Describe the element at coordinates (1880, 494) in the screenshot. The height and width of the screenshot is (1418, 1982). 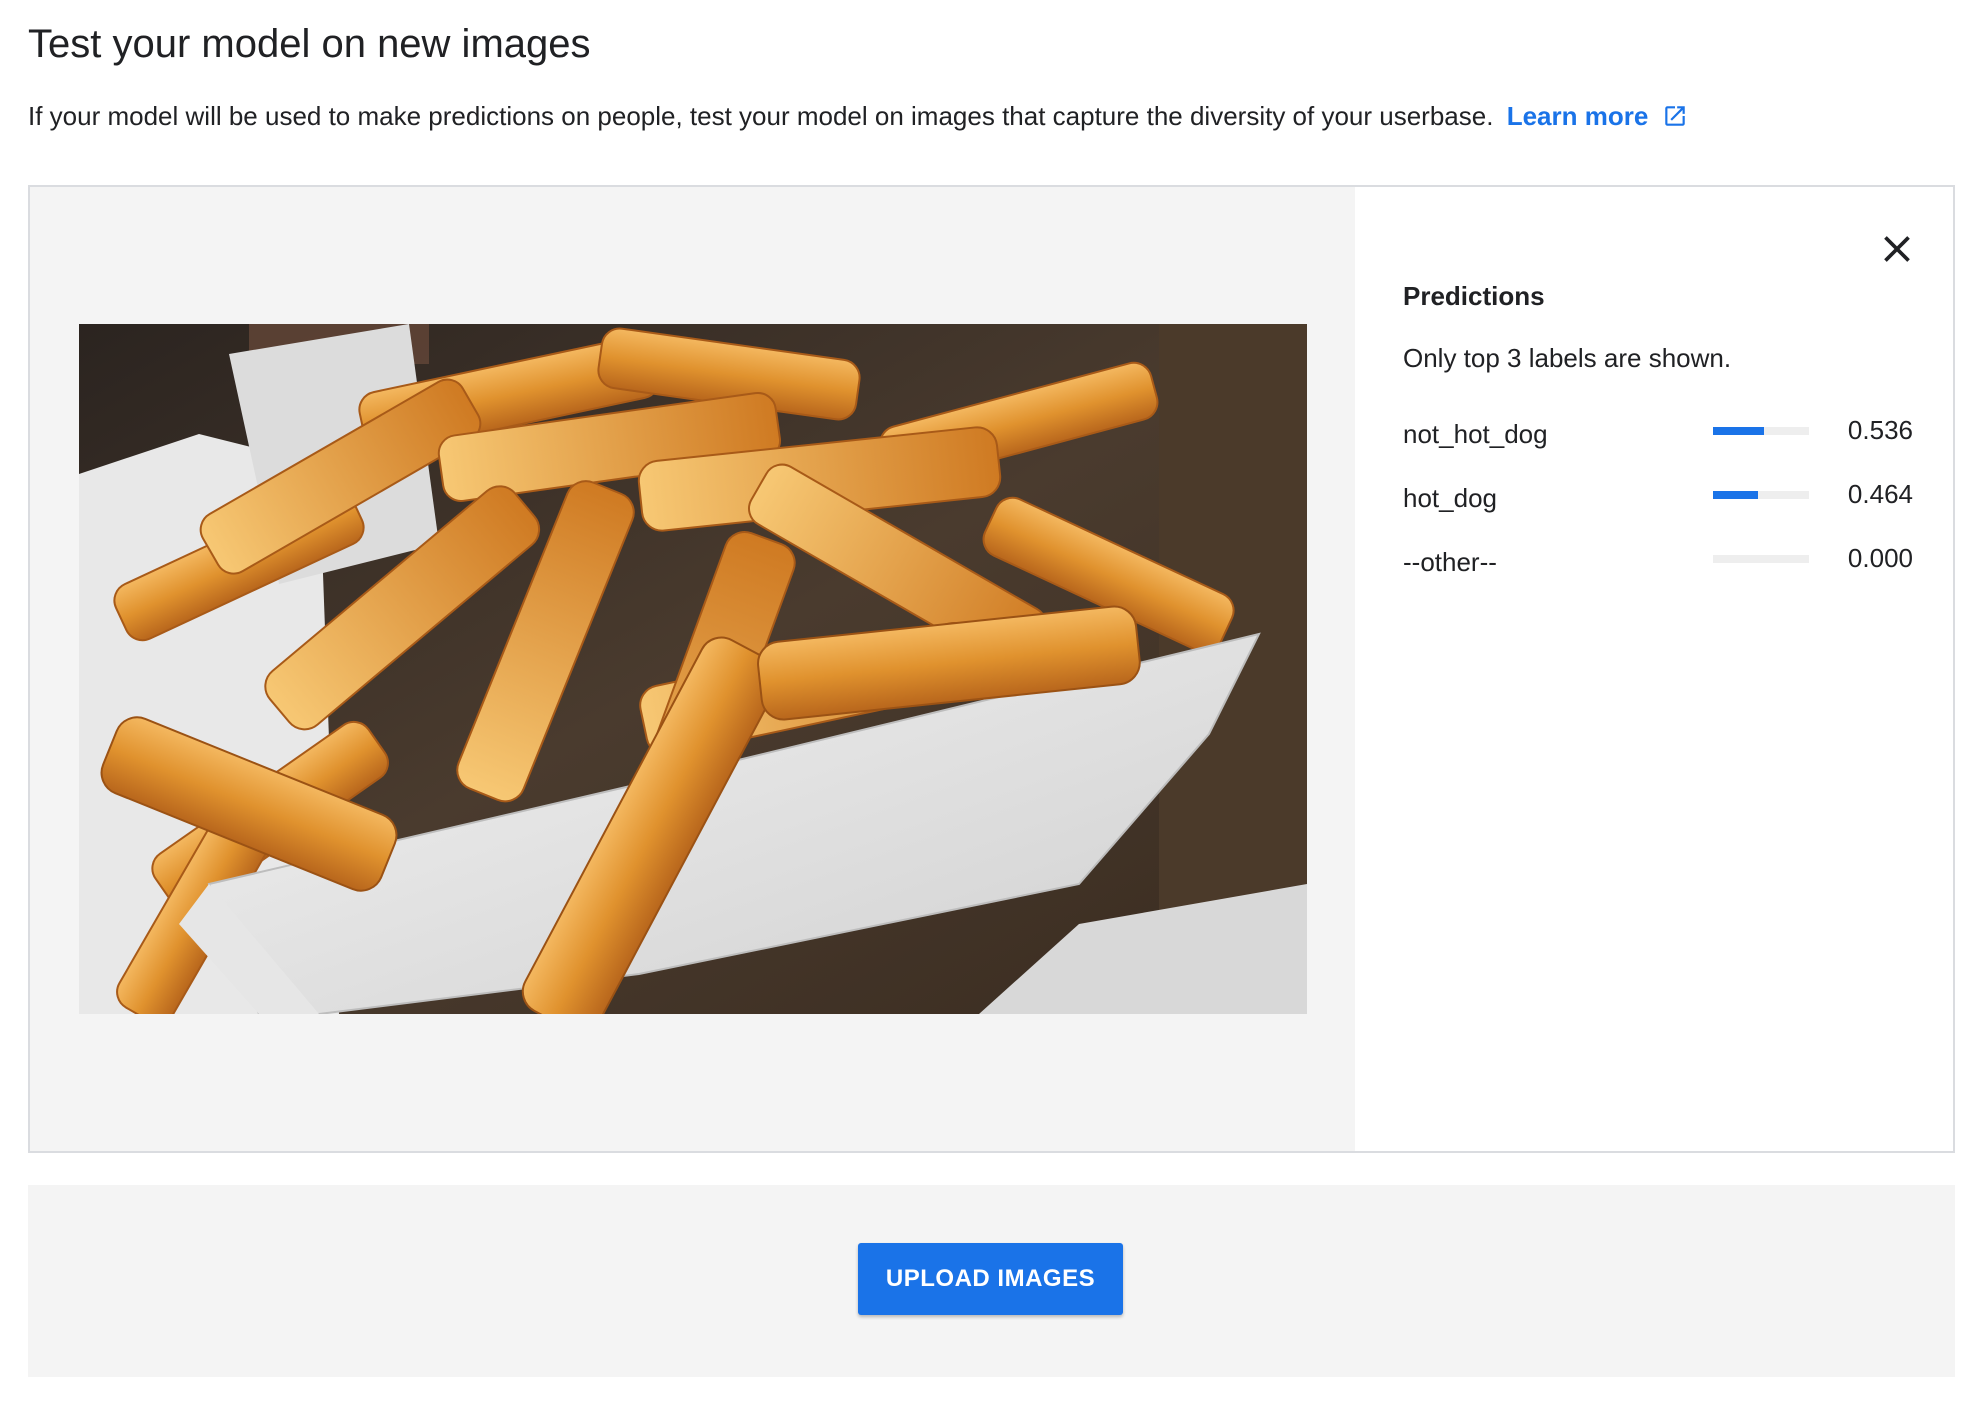
I see `prediction-score: 0.464` at that location.